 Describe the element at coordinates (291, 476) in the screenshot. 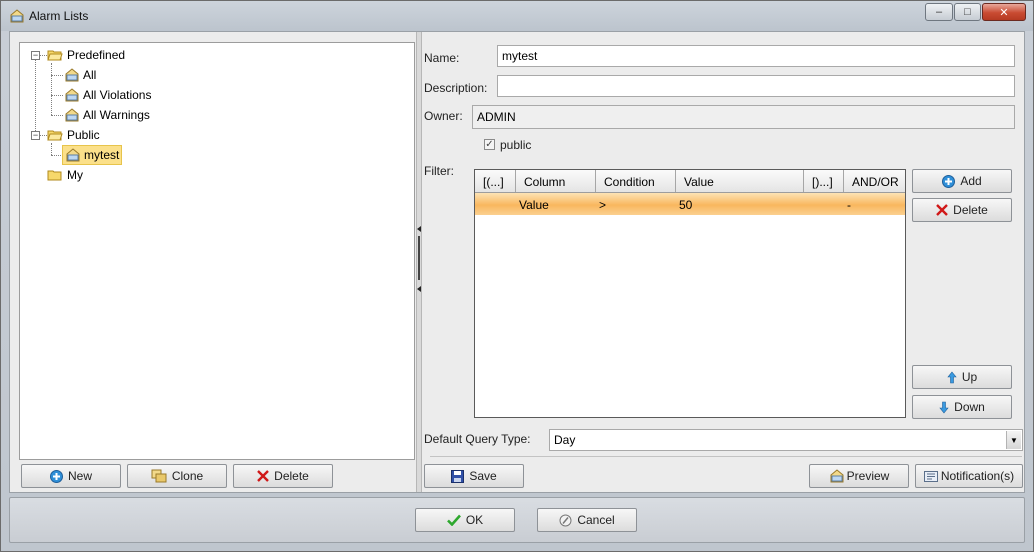

I see `delete-list-button-label: Delete` at that location.